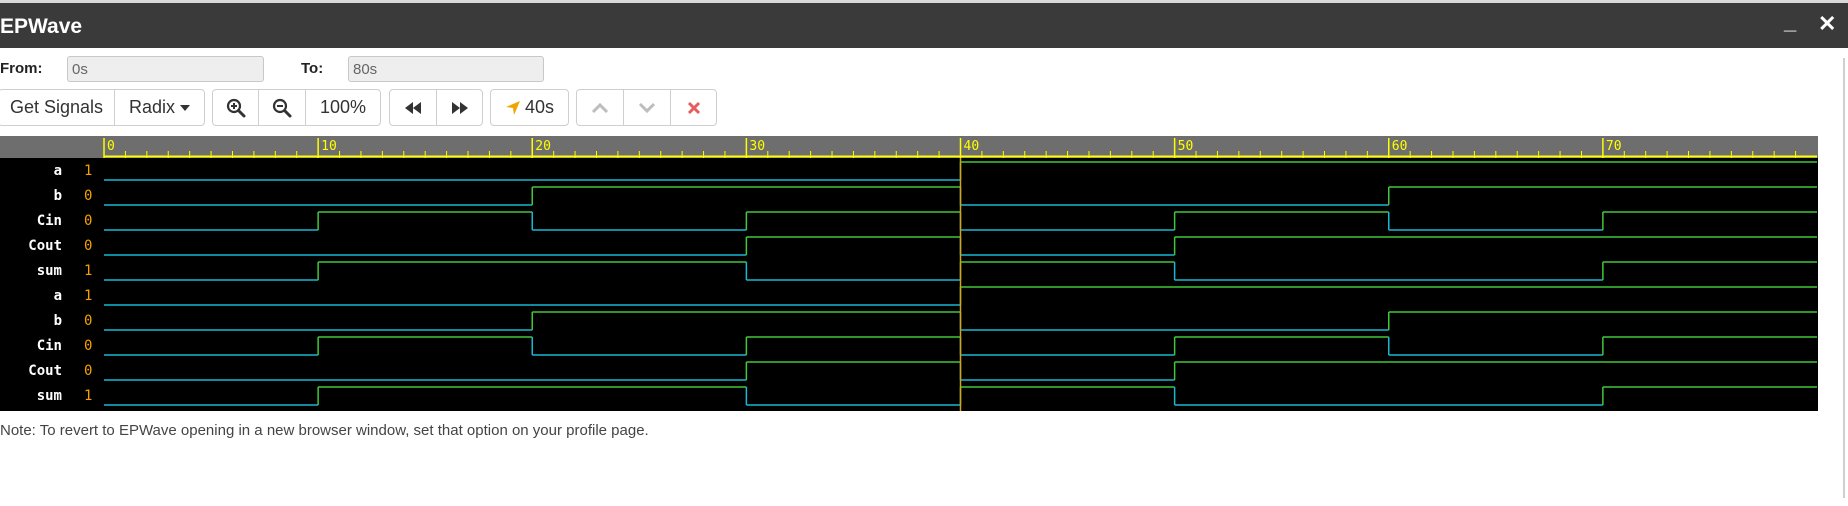 This screenshot has height=506, width=1848. What do you see at coordinates (1790, 22) in the screenshot?
I see `minimize-button: _` at bounding box center [1790, 22].